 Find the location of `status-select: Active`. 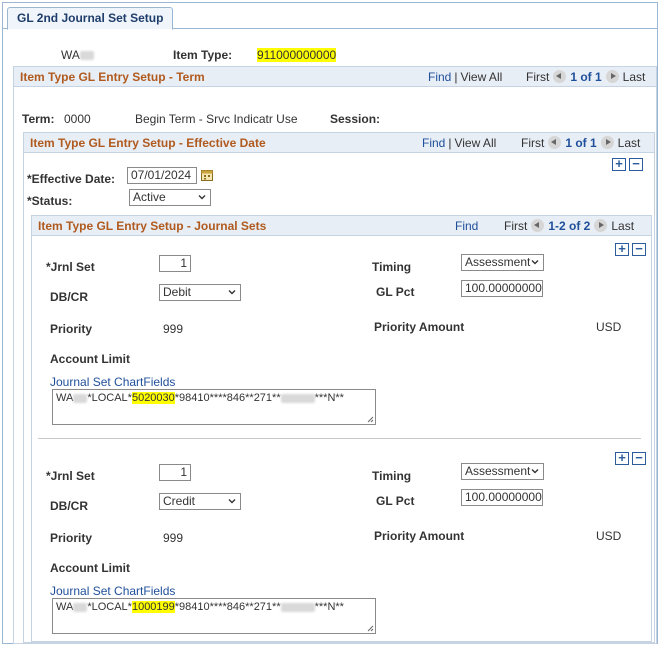

status-select: Active is located at coordinates (170, 197).